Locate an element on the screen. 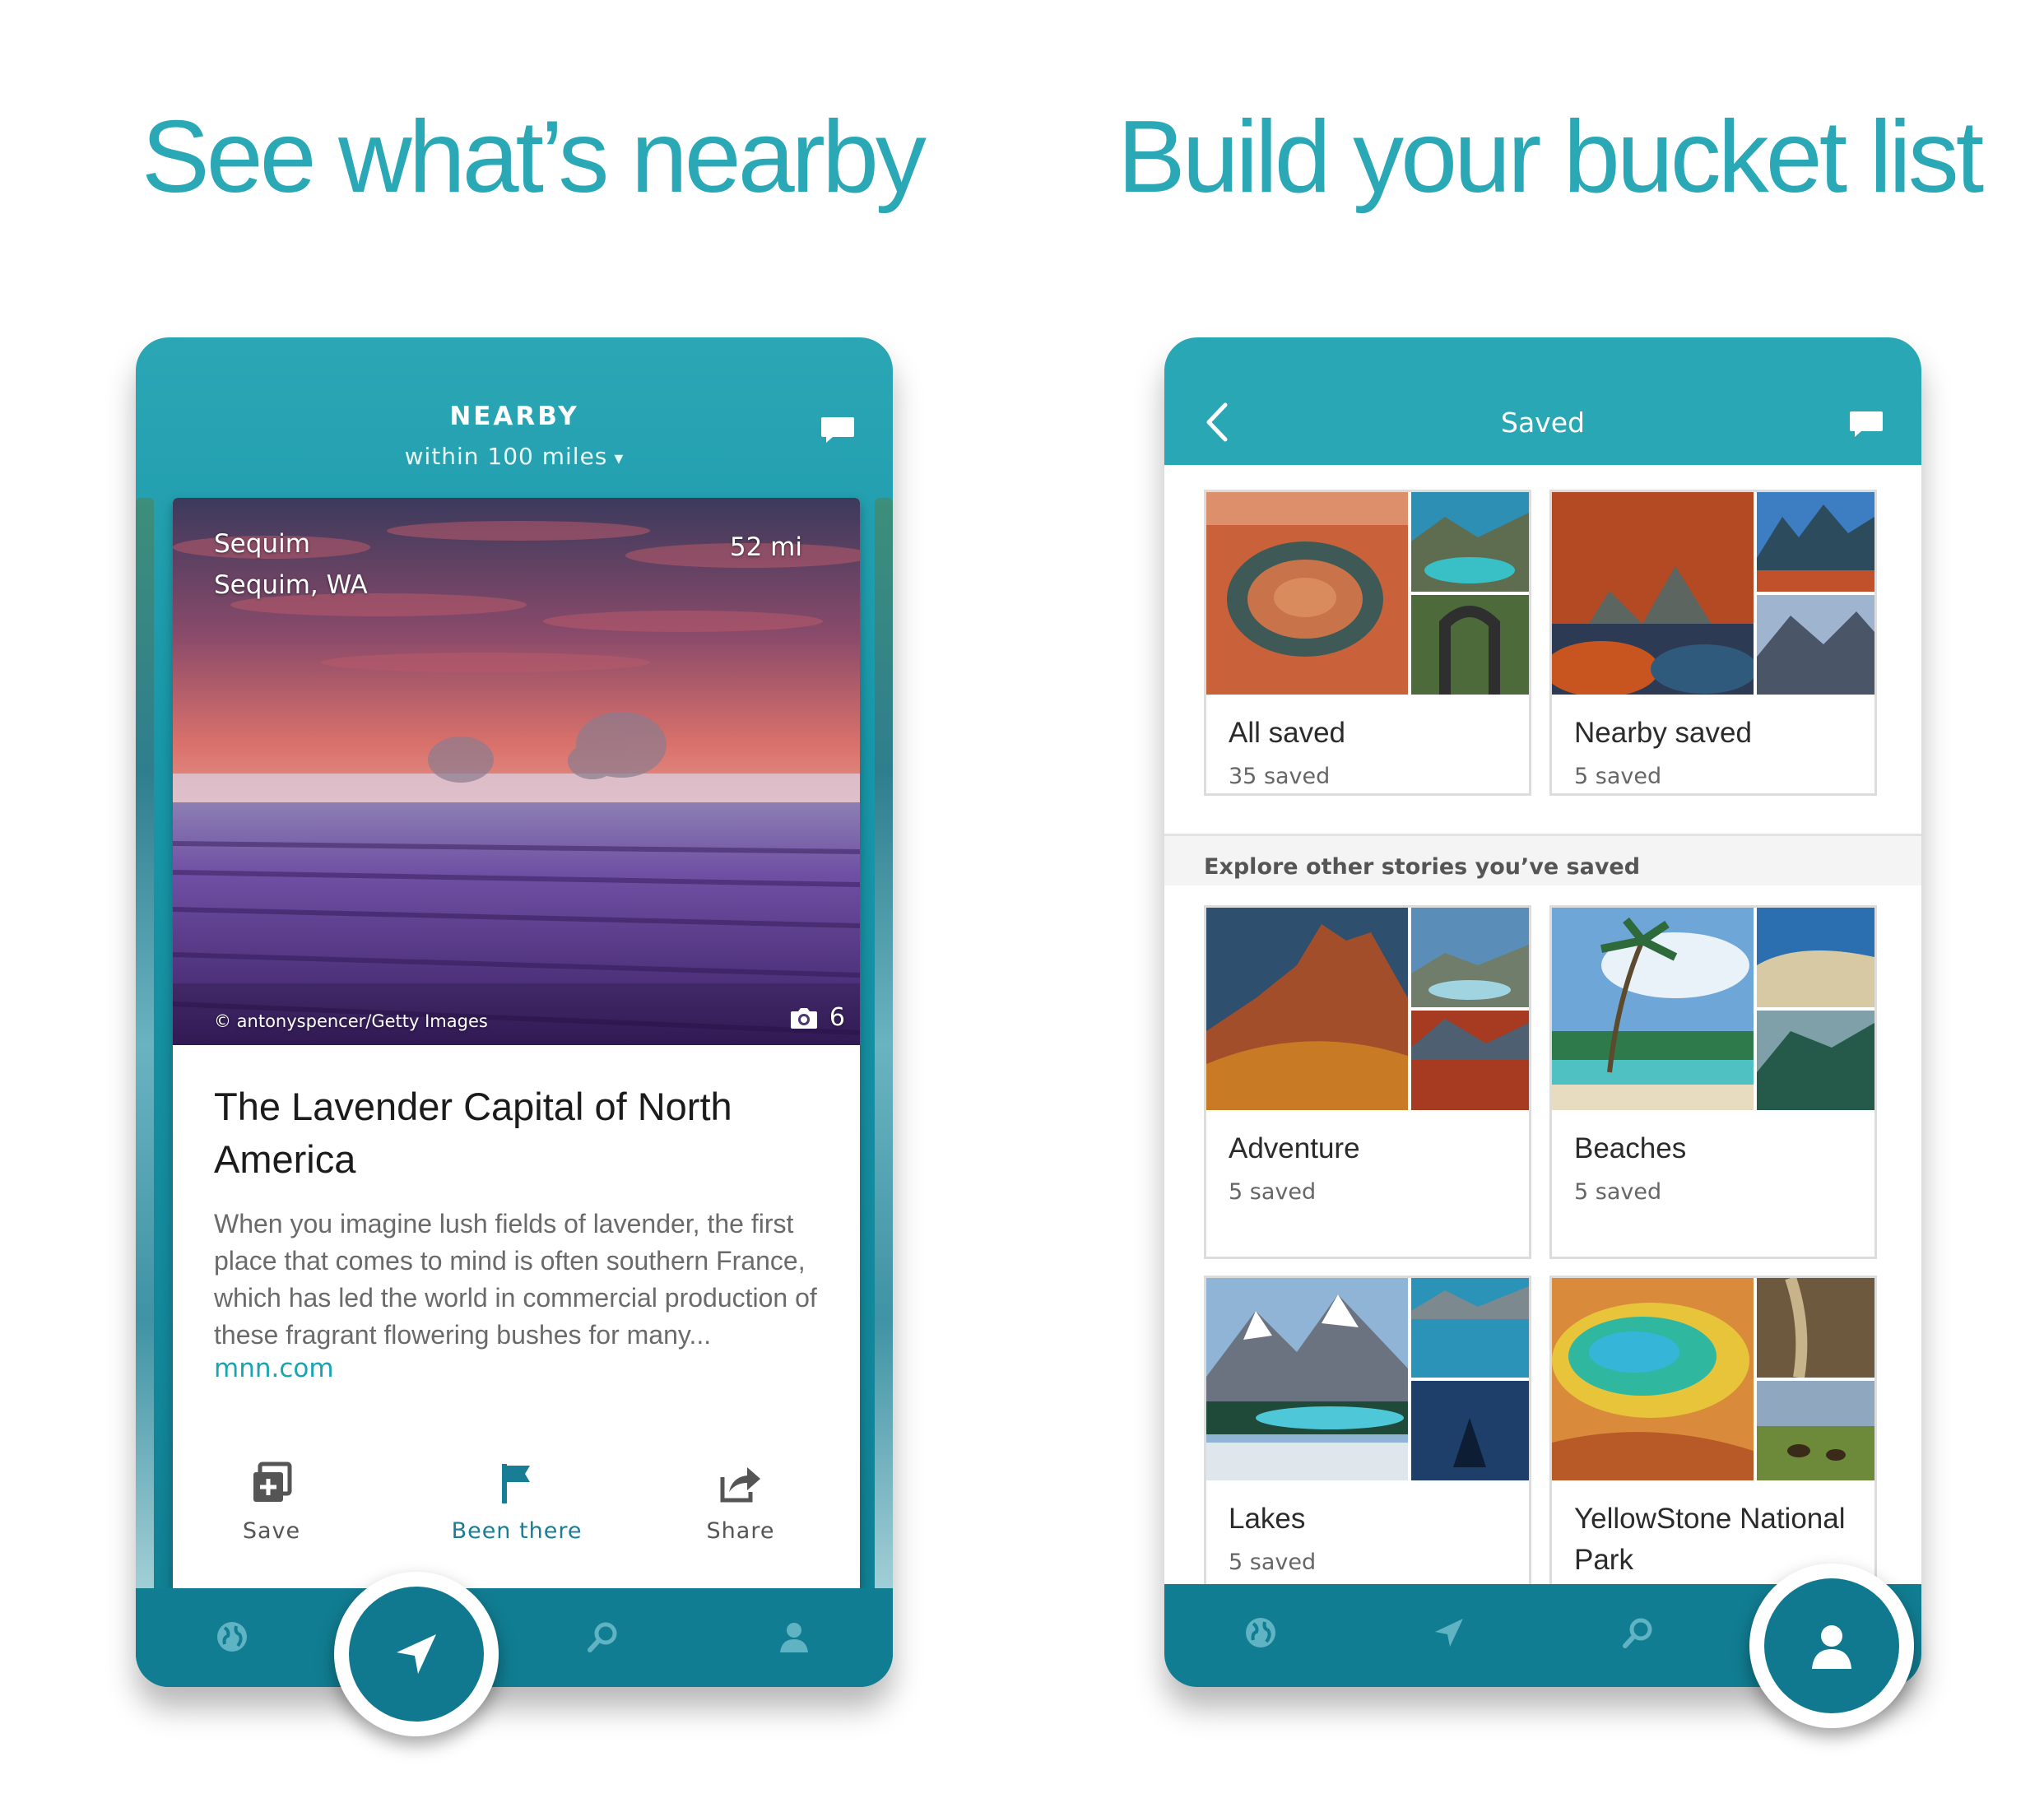 Image resolution: width=2044 pixels, height=1817 pixels. flag-icon is located at coordinates (516, 1483).